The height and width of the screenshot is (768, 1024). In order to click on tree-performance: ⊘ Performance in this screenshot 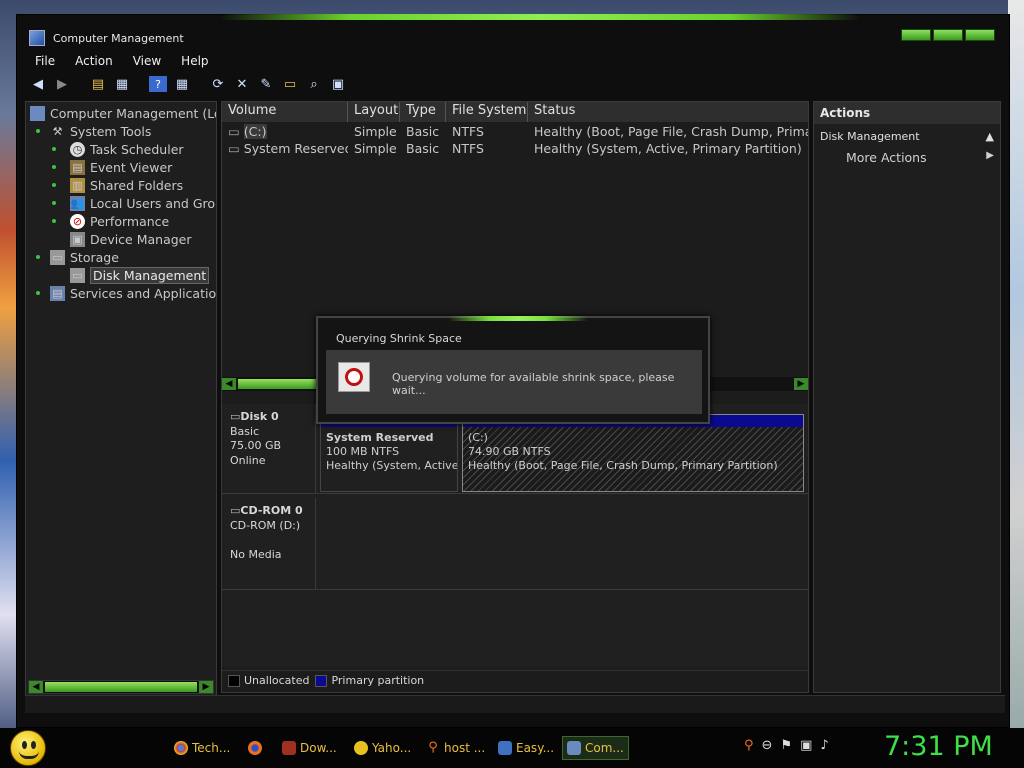, I will do `click(121, 221)`.